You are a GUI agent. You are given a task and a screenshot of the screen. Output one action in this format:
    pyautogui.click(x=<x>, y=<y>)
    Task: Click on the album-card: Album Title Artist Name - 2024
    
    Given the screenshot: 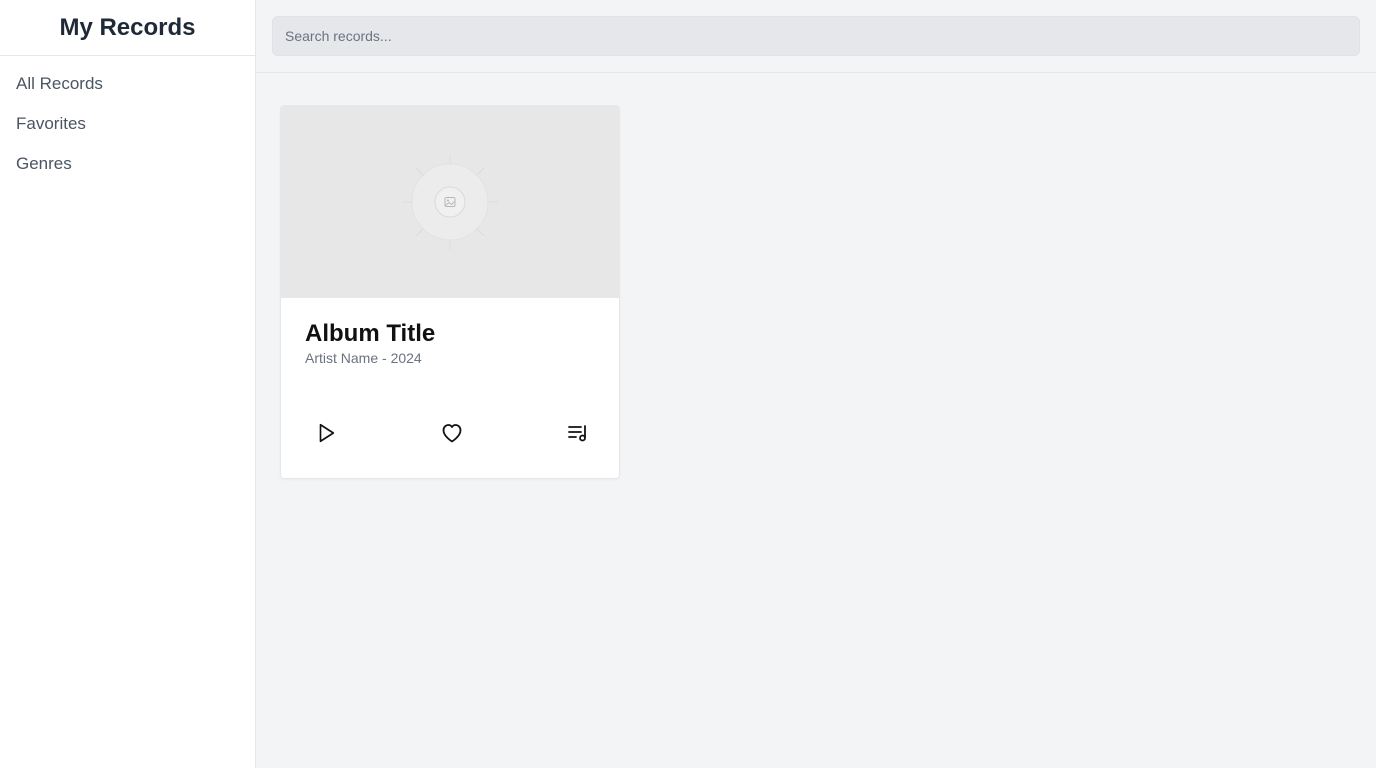 What is the action you would take?
    pyautogui.click(x=450, y=292)
    